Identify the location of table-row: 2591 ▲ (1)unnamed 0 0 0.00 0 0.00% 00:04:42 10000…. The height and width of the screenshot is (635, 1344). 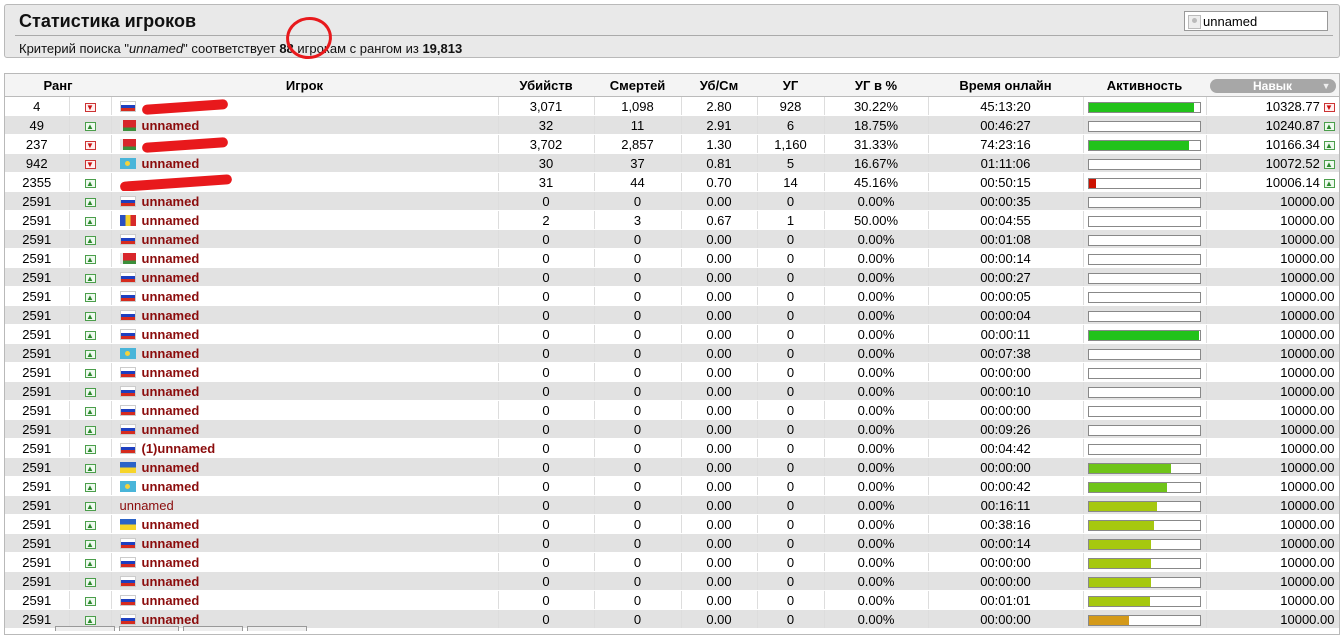
(672, 448).